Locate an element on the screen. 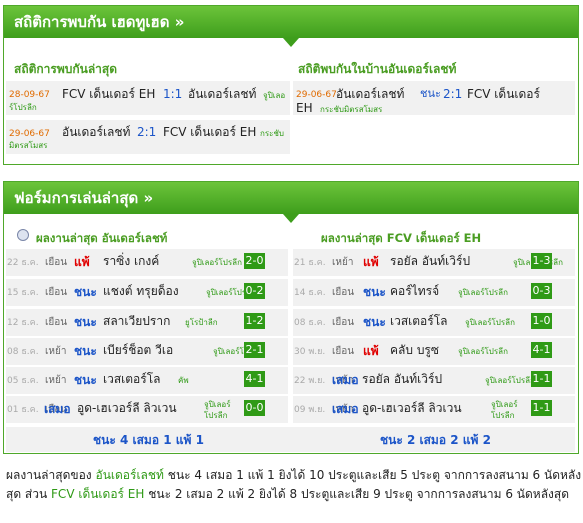  left-form-summary: ชนะ 4 เสมอ 1 แพ้ 1 is located at coordinates (148, 440).